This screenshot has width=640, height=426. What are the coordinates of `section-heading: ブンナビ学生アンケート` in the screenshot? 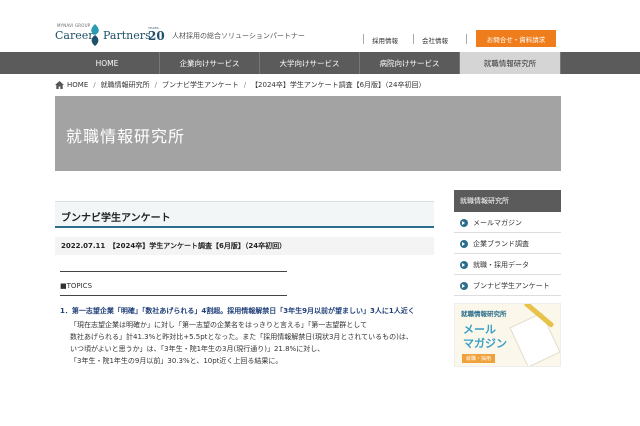 It's located at (244, 214).